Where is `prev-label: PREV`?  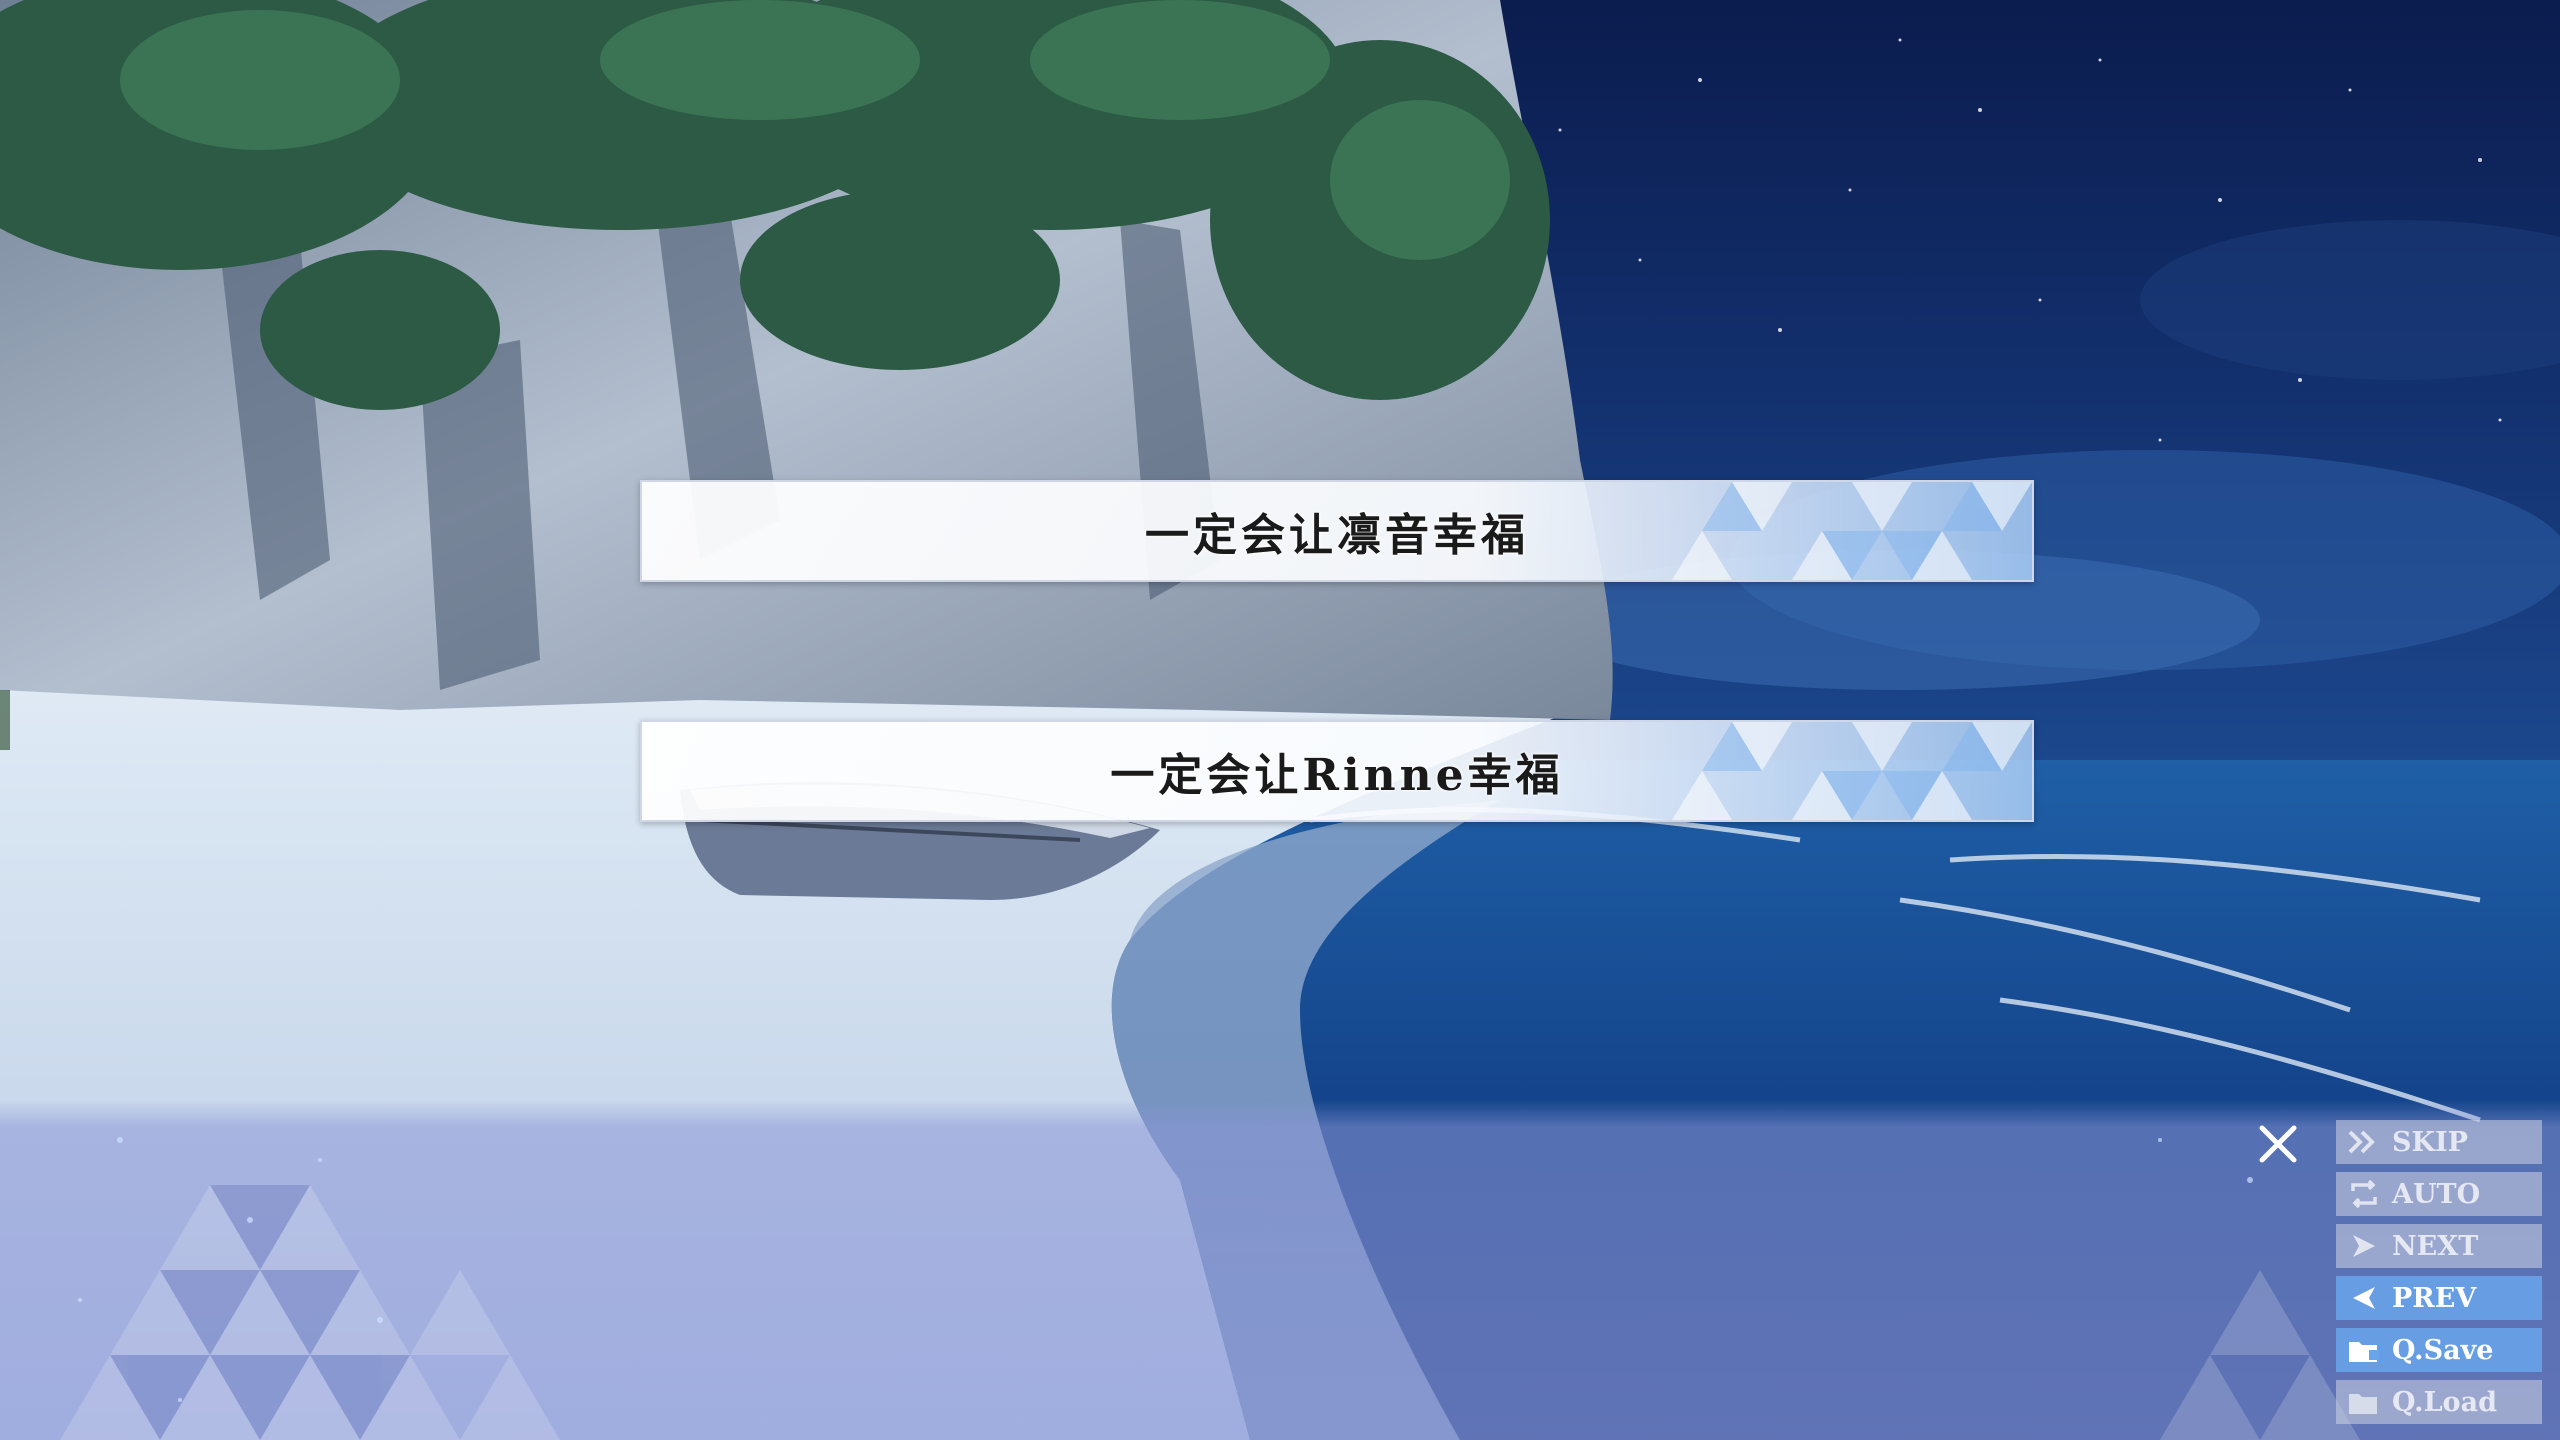 prev-label: PREV is located at coordinates (2434, 1298).